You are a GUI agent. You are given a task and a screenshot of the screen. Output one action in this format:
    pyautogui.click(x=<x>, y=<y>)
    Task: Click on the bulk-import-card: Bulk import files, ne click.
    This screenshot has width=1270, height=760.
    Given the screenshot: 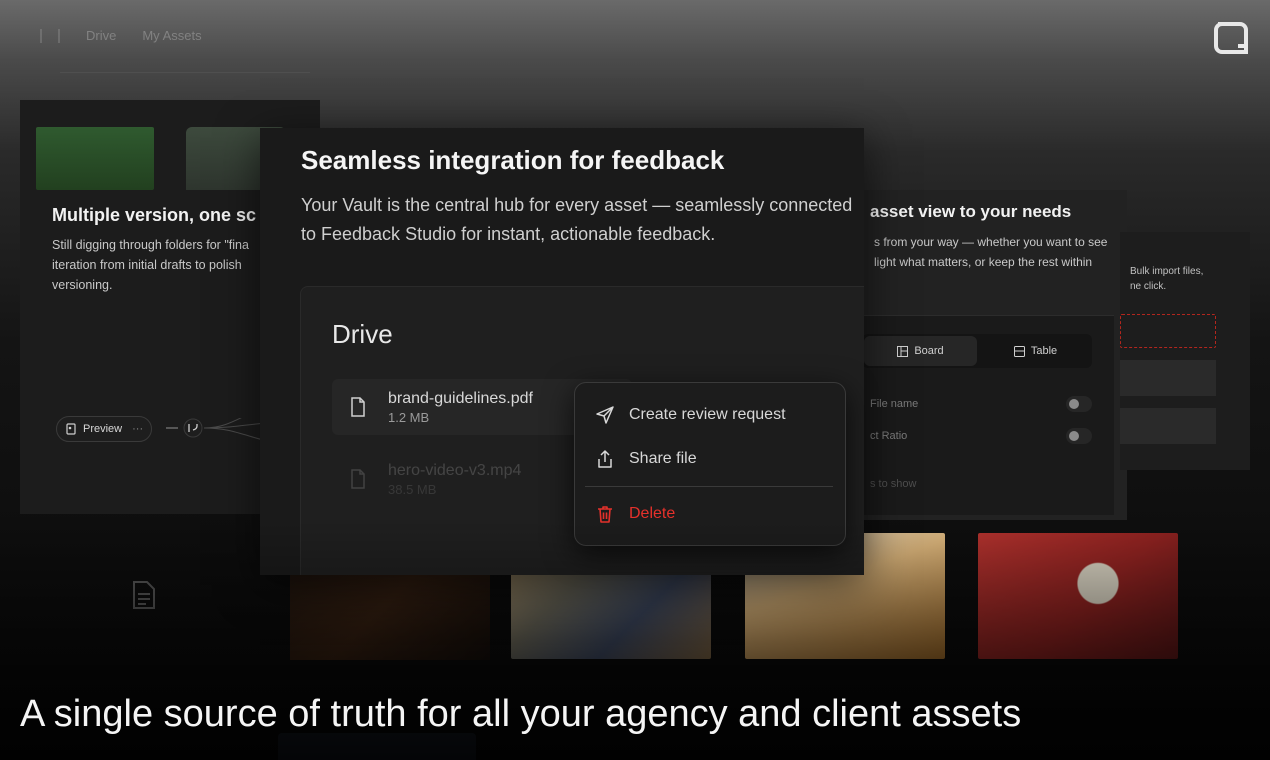 What is the action you would take?
    pyautogui.click(x=1185, y=351)
    